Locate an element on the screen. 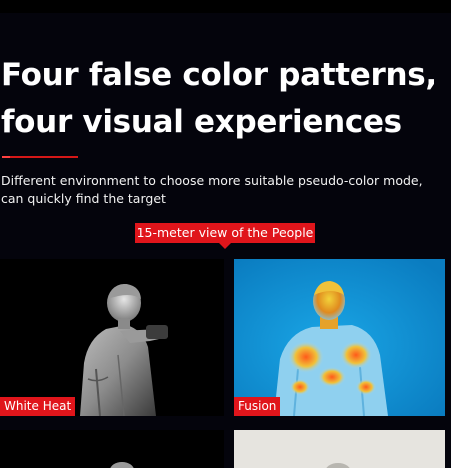 The image size is (451, 468). fusion-label: Fusion is located at coordinates (257, 406).